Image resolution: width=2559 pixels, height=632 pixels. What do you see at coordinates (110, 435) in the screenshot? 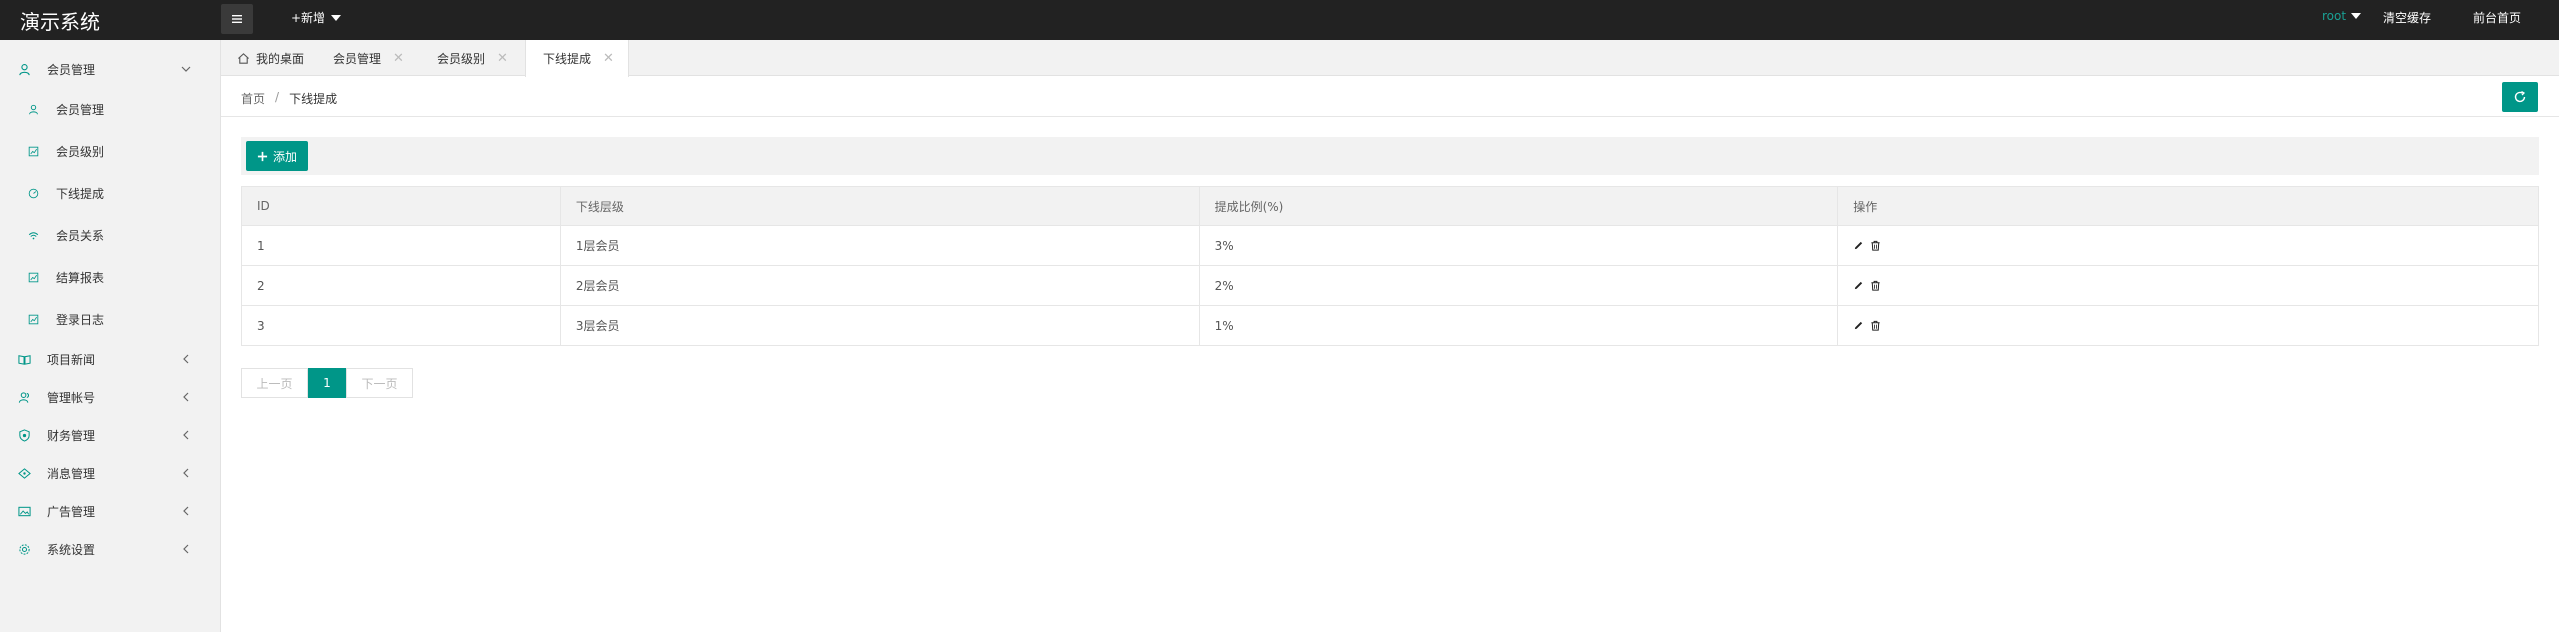
I see `sidebar-group-finance: 财务管理` at bounding box center [110, 435].